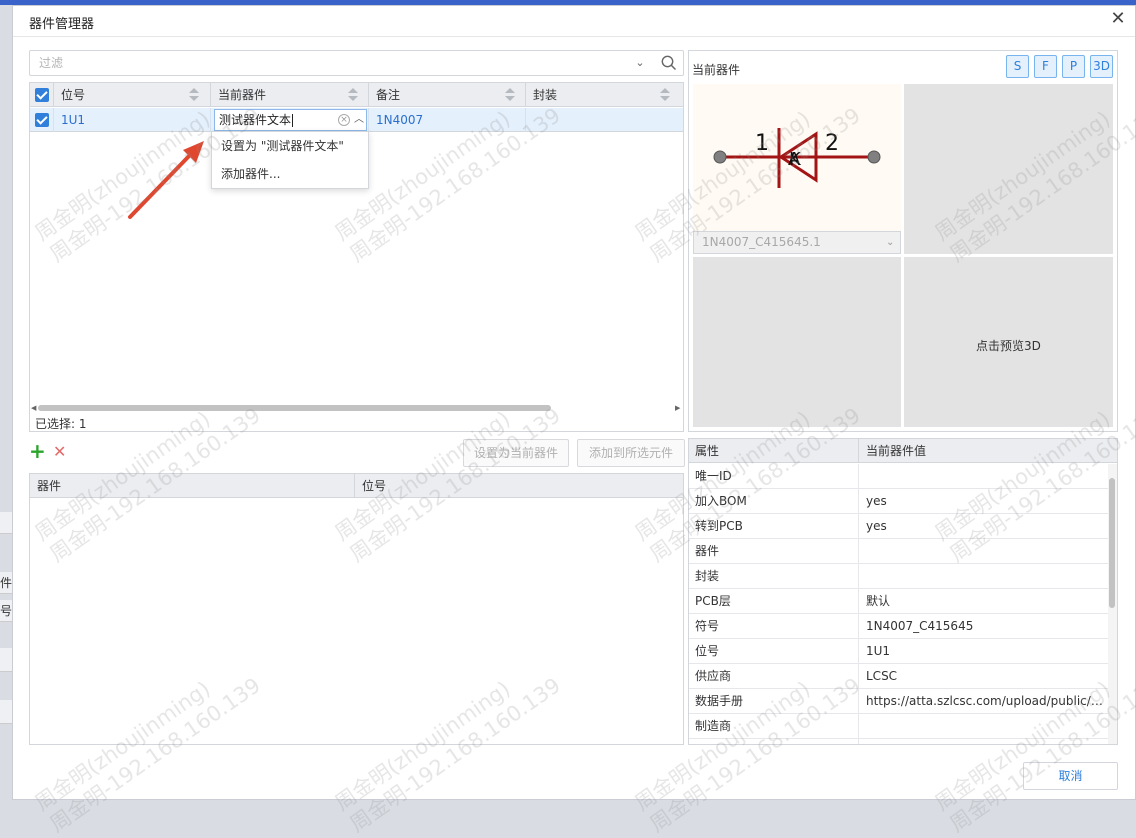 Image resolution: width=1136 pixels, height=838 pixels. Describe the element at coordinates (388, 95) in the screenshot. I see `header-remark-label: 备注` at that location.